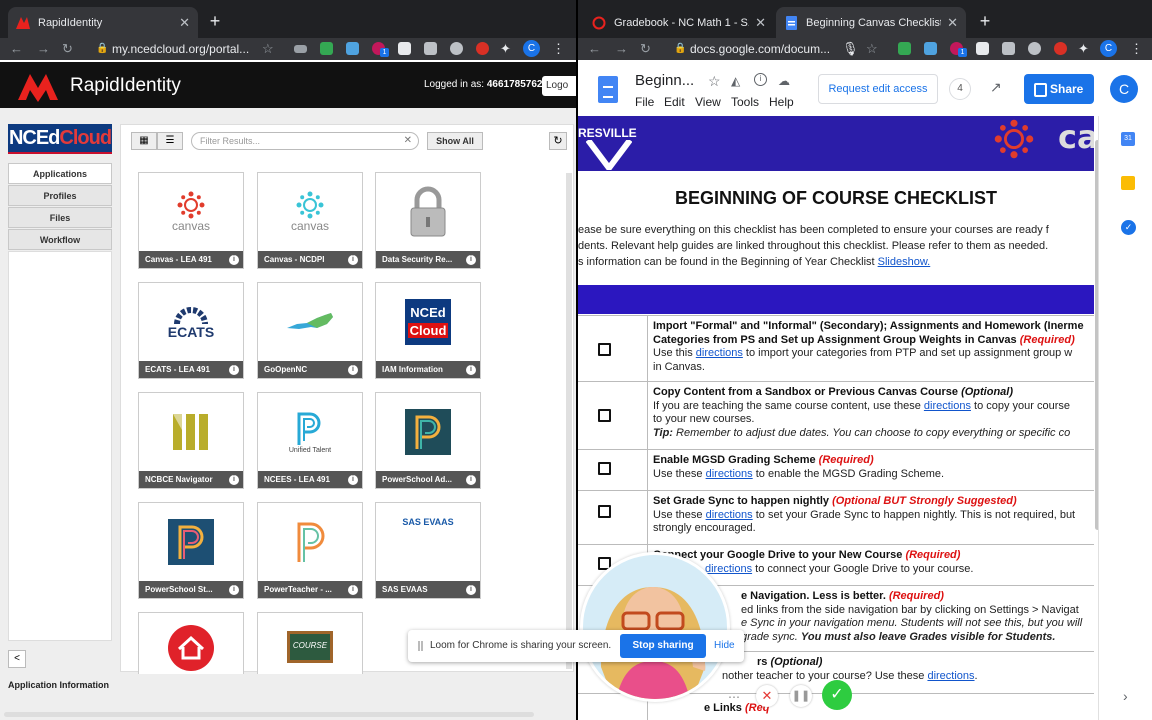  I want to click on viewers-count-badge: 4, so click(960, 89).